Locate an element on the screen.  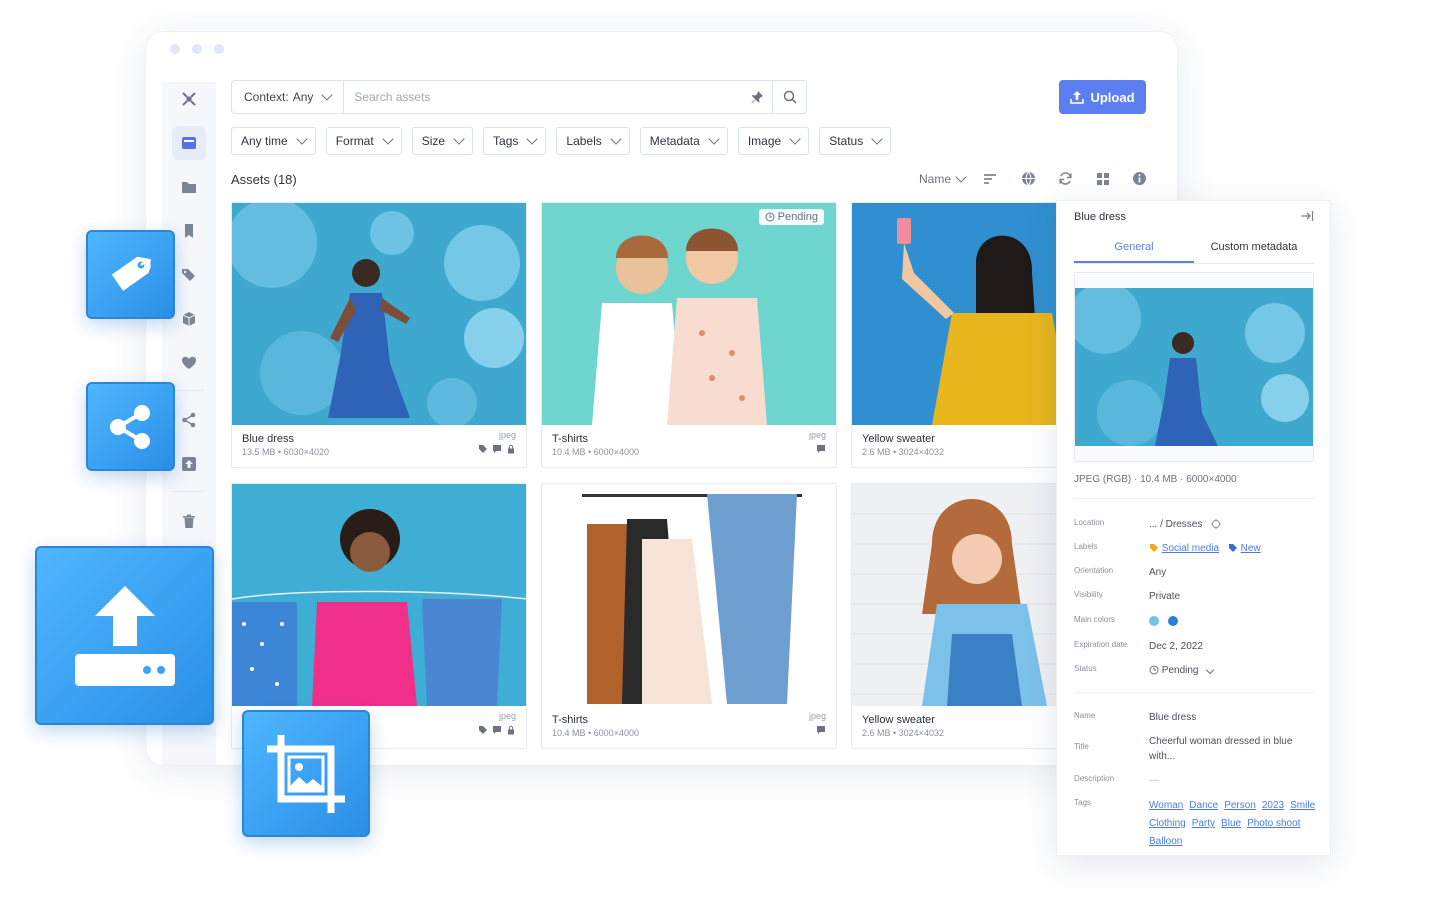
status-badge: Pending is located at coordinates (791, 217).